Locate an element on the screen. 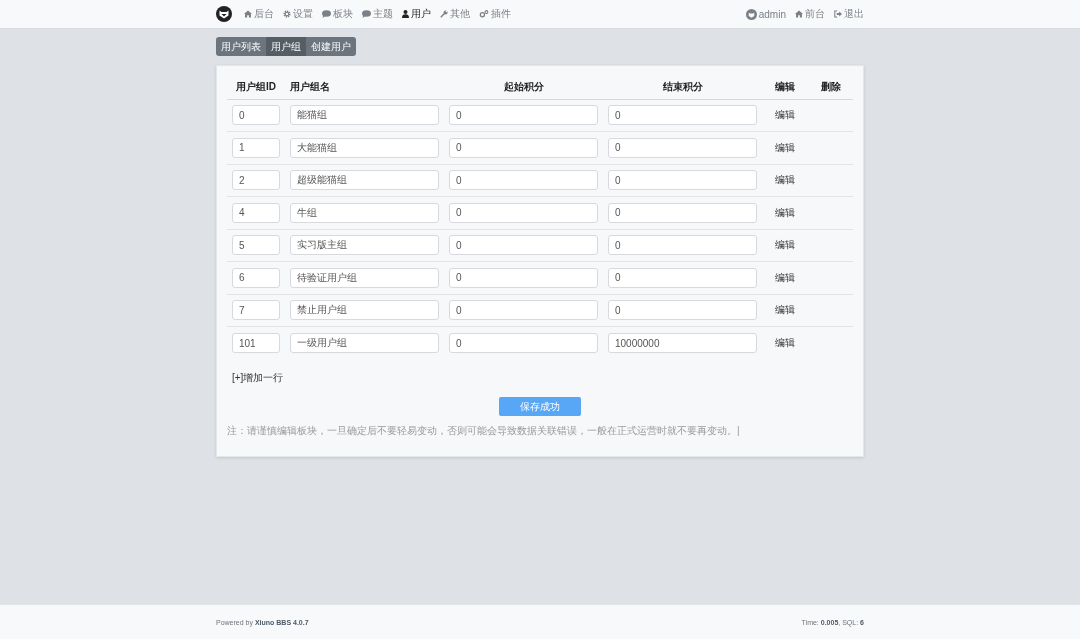 This screenshot has width=1080, height=639. input-field: 超级能猫组 is located at coordinates (364, 180).